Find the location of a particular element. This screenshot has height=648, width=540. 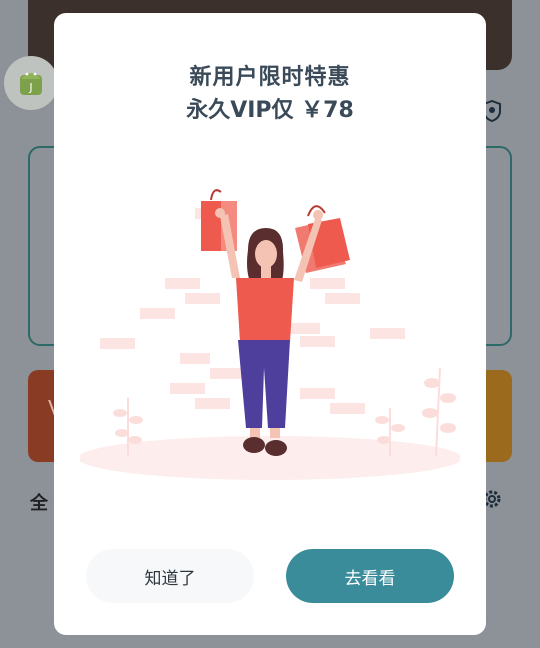

svg-text: J is located at coordinates (30, 87).